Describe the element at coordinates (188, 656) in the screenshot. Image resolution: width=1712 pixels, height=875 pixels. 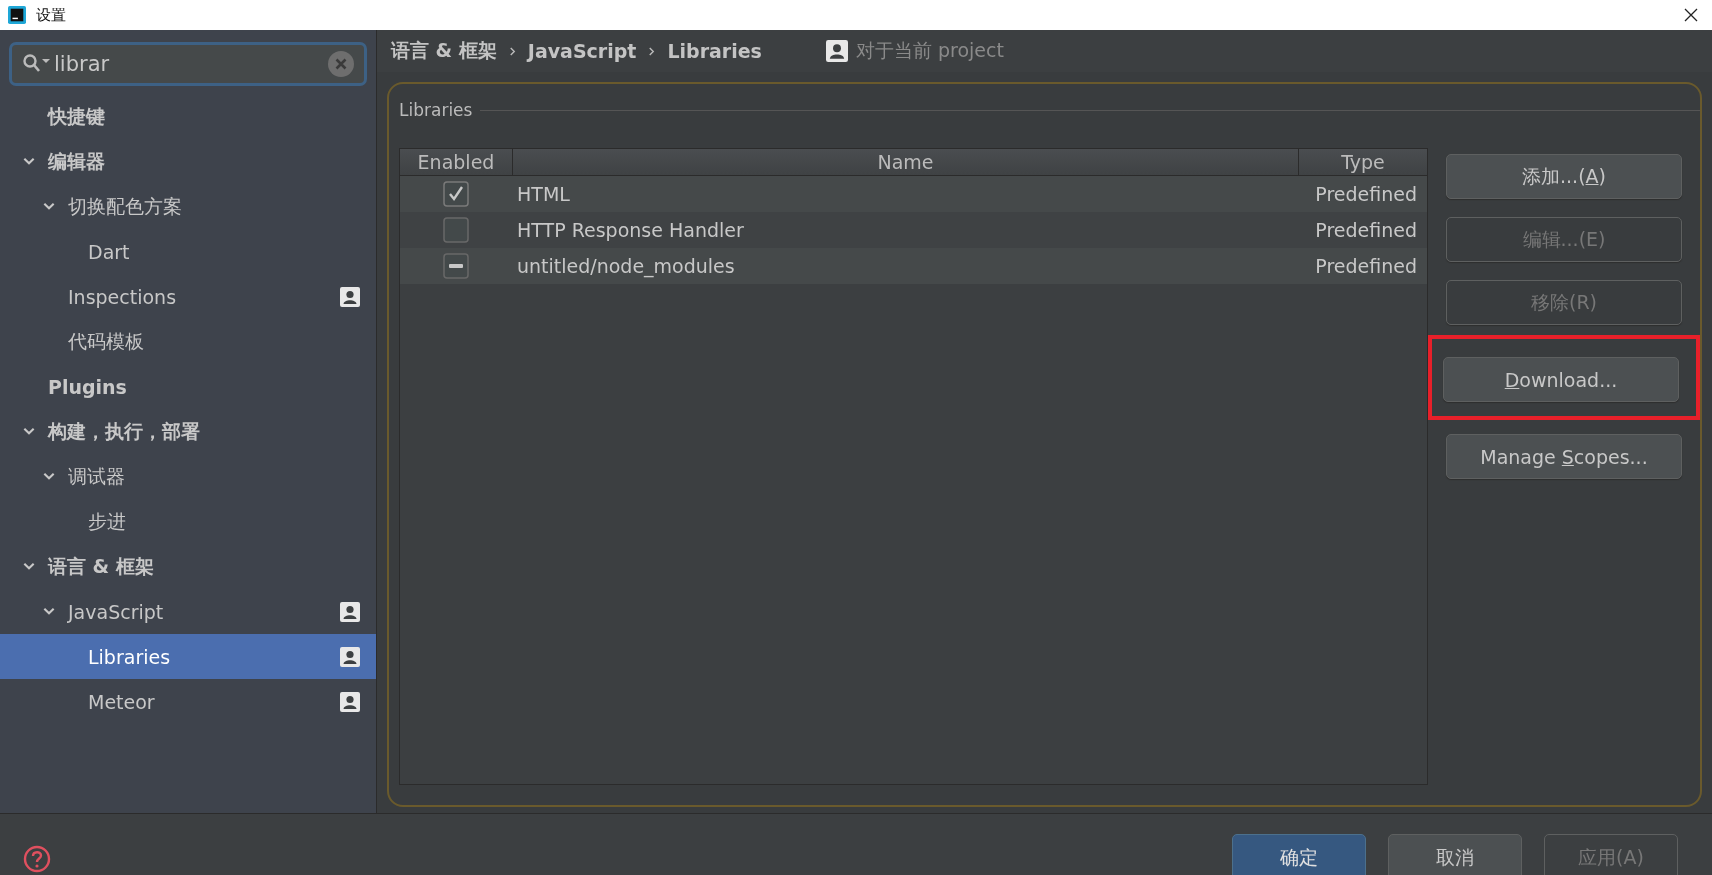
I see `tree-item: Libraries` at that location.